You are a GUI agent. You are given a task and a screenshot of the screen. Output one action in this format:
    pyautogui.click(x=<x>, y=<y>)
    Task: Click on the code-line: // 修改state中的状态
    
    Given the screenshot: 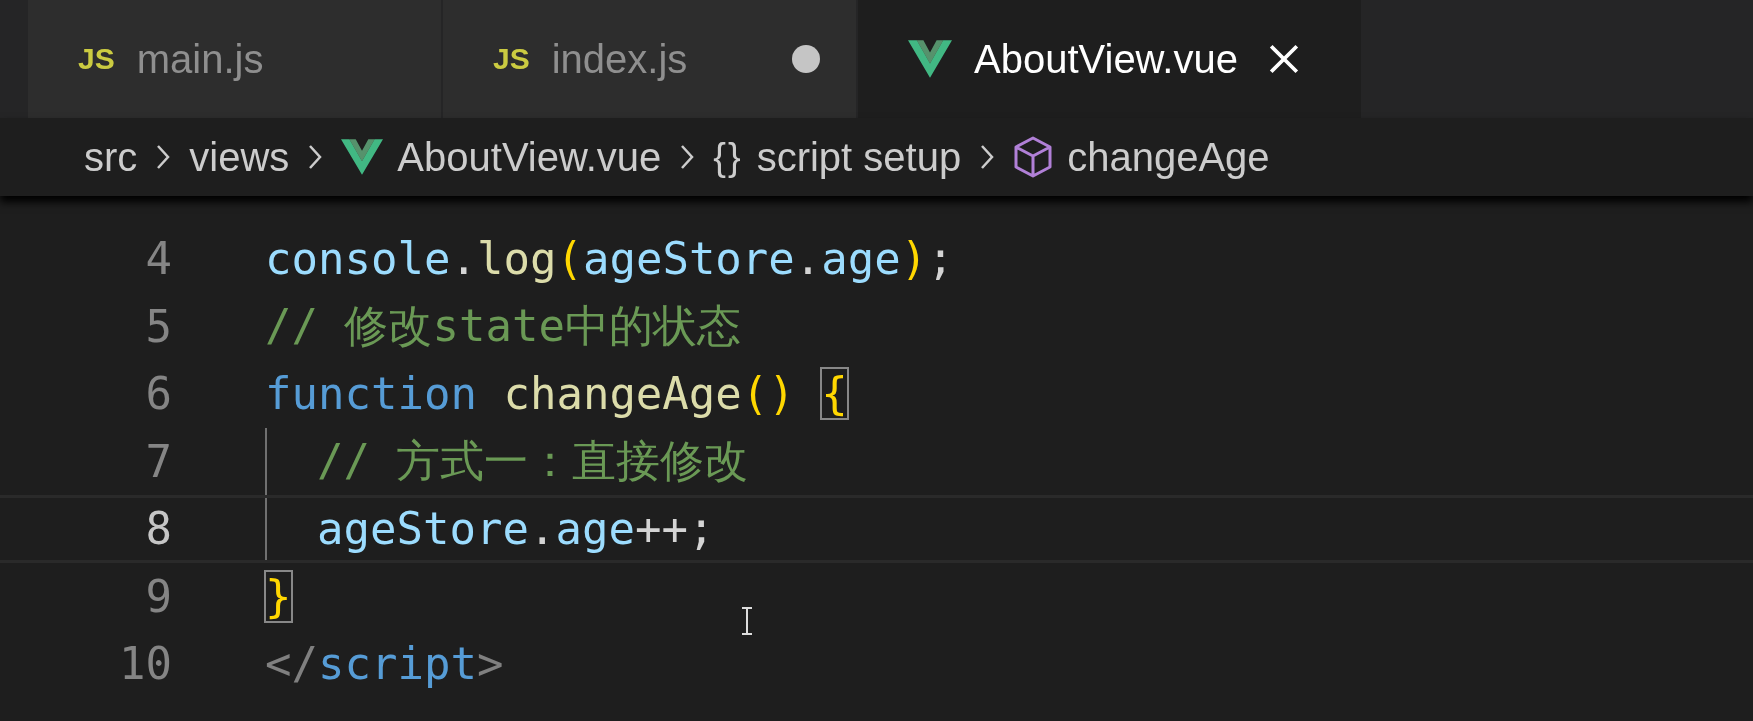 What is the action you would take?
    pyautogui.click(x=503, y=325)
    